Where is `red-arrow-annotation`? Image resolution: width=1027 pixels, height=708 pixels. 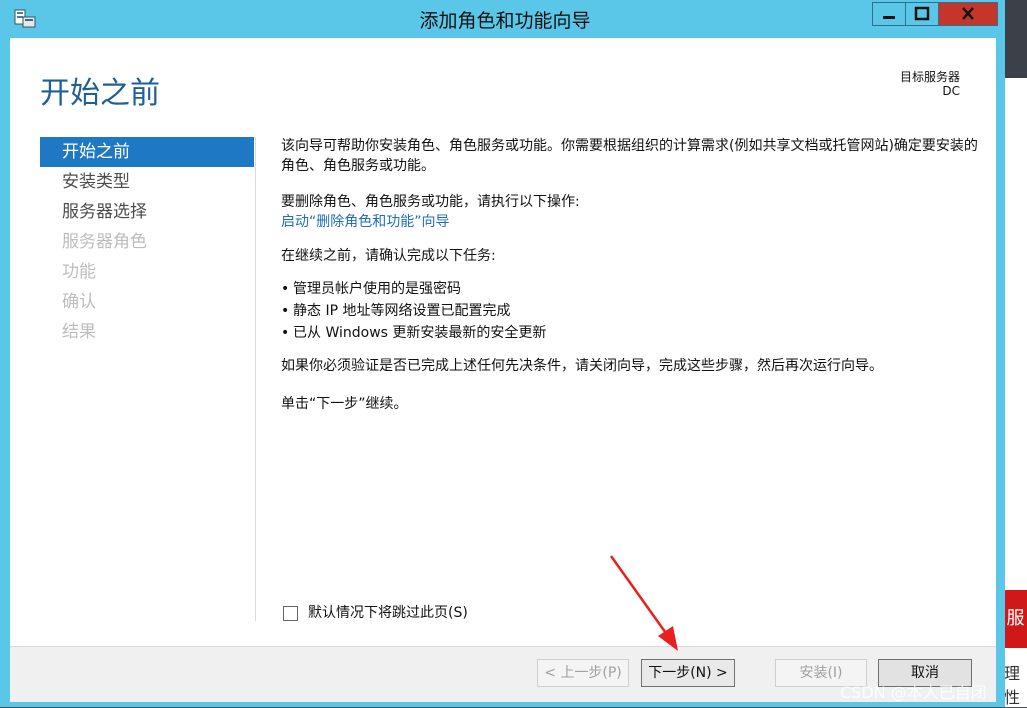 red-arrow-annotation is located at coordinates (643, 603).